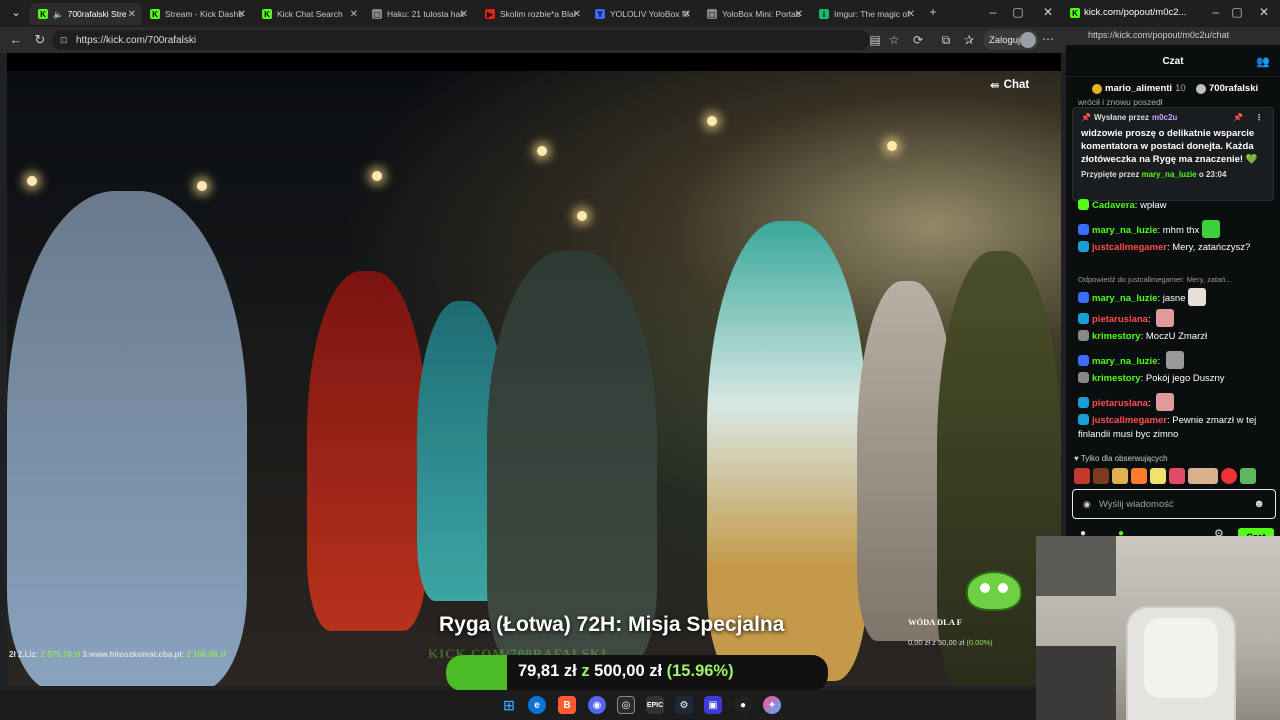  I want to click on users-icon: 👥, so click(1263, 61).